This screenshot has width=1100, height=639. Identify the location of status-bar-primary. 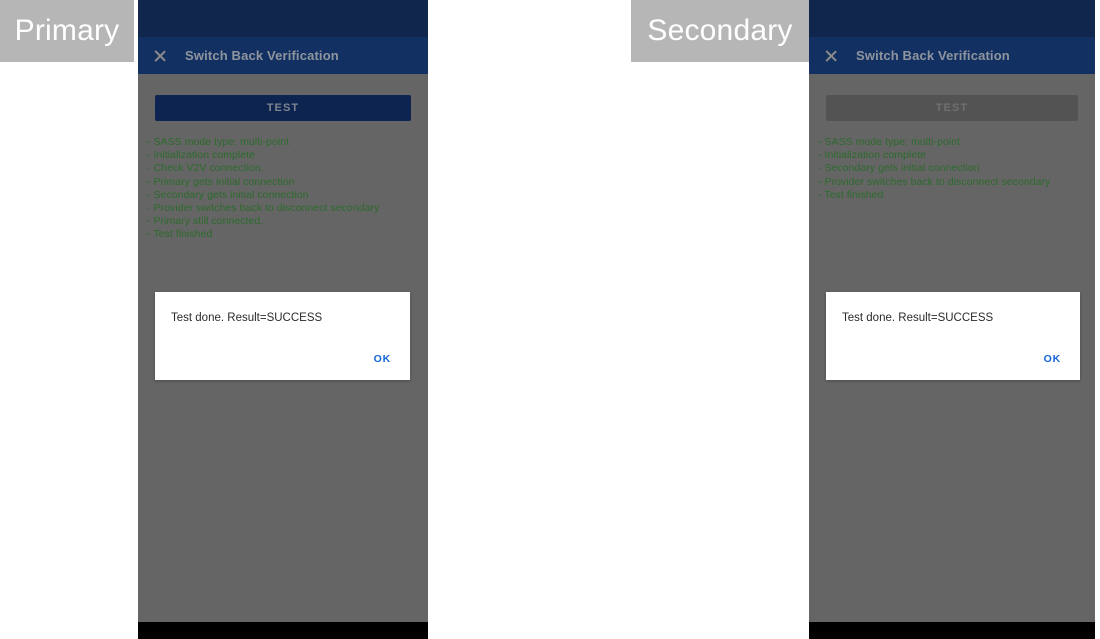
(283, 18).